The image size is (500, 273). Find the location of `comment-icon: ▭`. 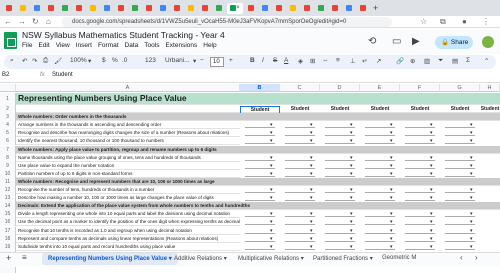

comment-icon: ▭ is located at coordinates (396, 41).